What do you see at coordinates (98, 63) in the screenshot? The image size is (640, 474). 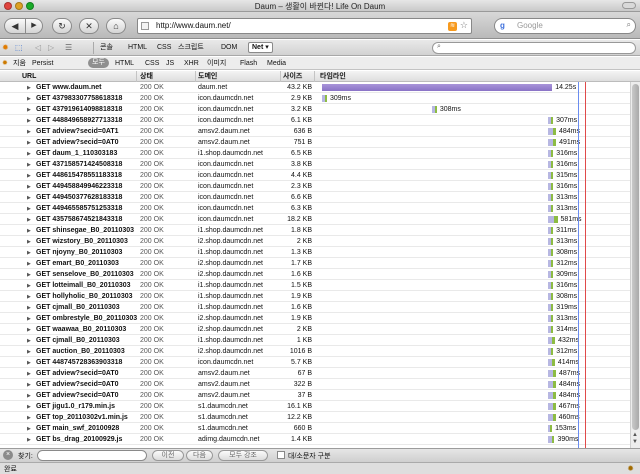 I see `filter-all: 모두` at bounding box center [98, 63].